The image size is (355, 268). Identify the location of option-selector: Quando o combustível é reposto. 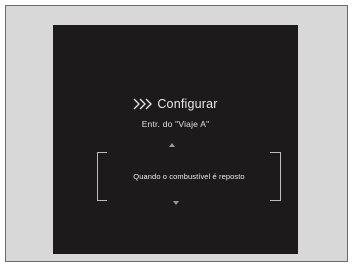
(189, 176).